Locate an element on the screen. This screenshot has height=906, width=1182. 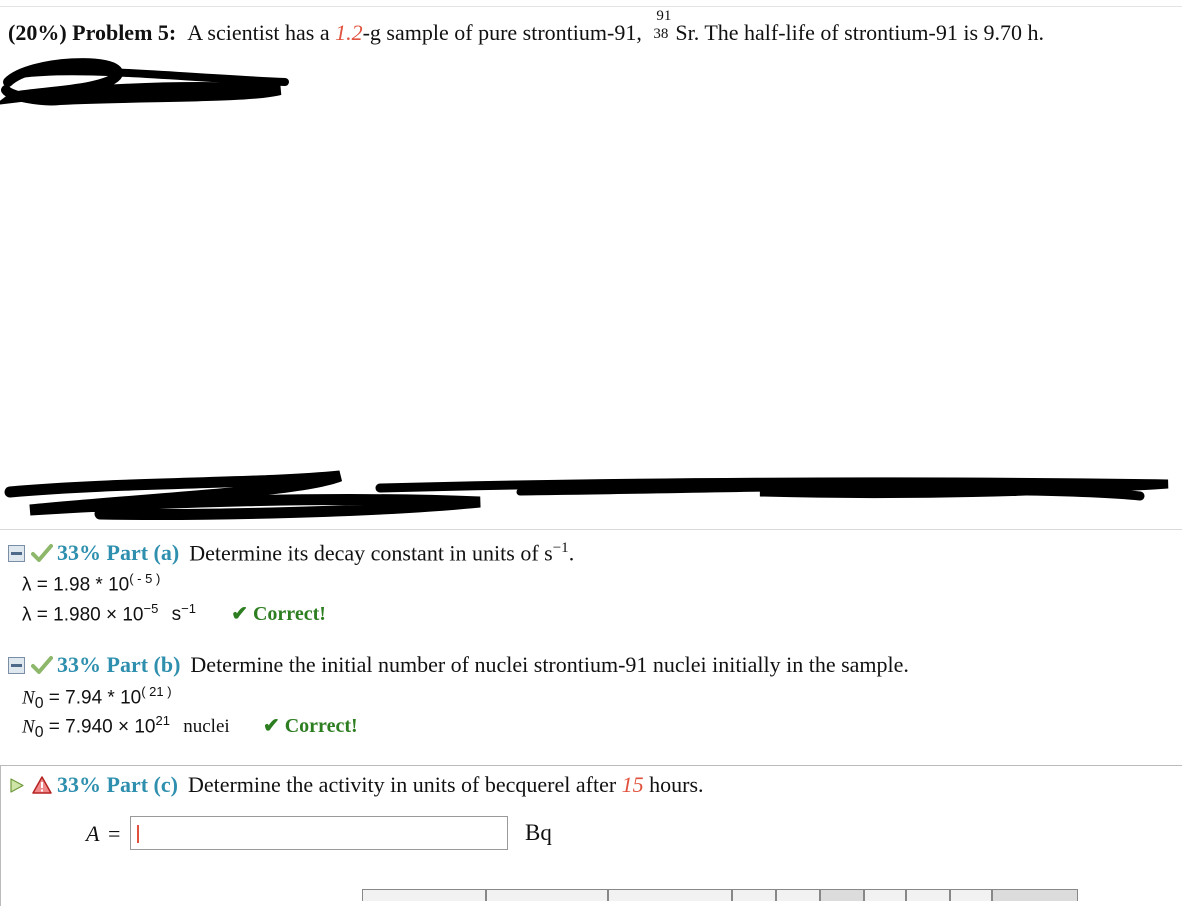
given-mass: 1.2 is located at coordinates (349, 32).